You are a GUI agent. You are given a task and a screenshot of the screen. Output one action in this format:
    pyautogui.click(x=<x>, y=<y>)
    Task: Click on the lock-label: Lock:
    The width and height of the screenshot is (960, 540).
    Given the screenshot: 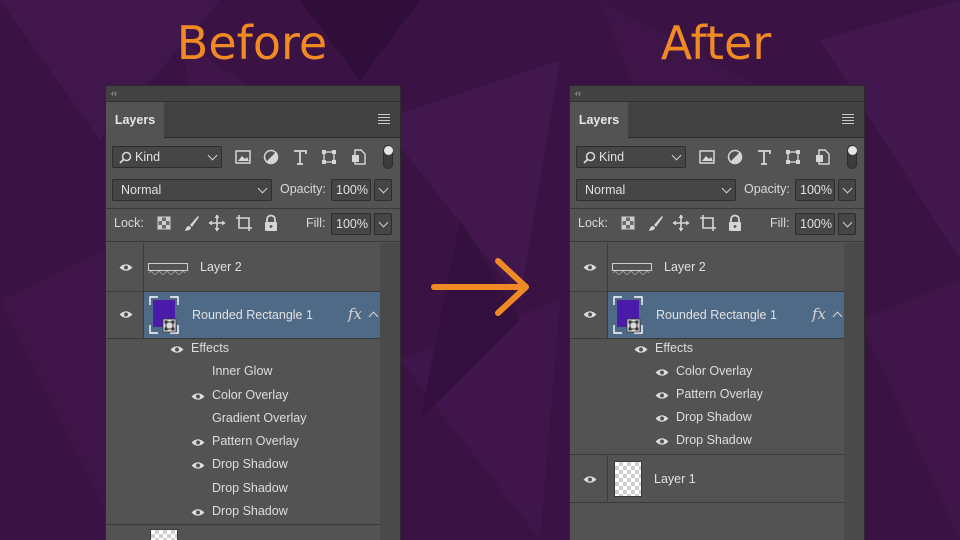 What is the action you would take?
    pyautogui.click(x=129, y=223)
    